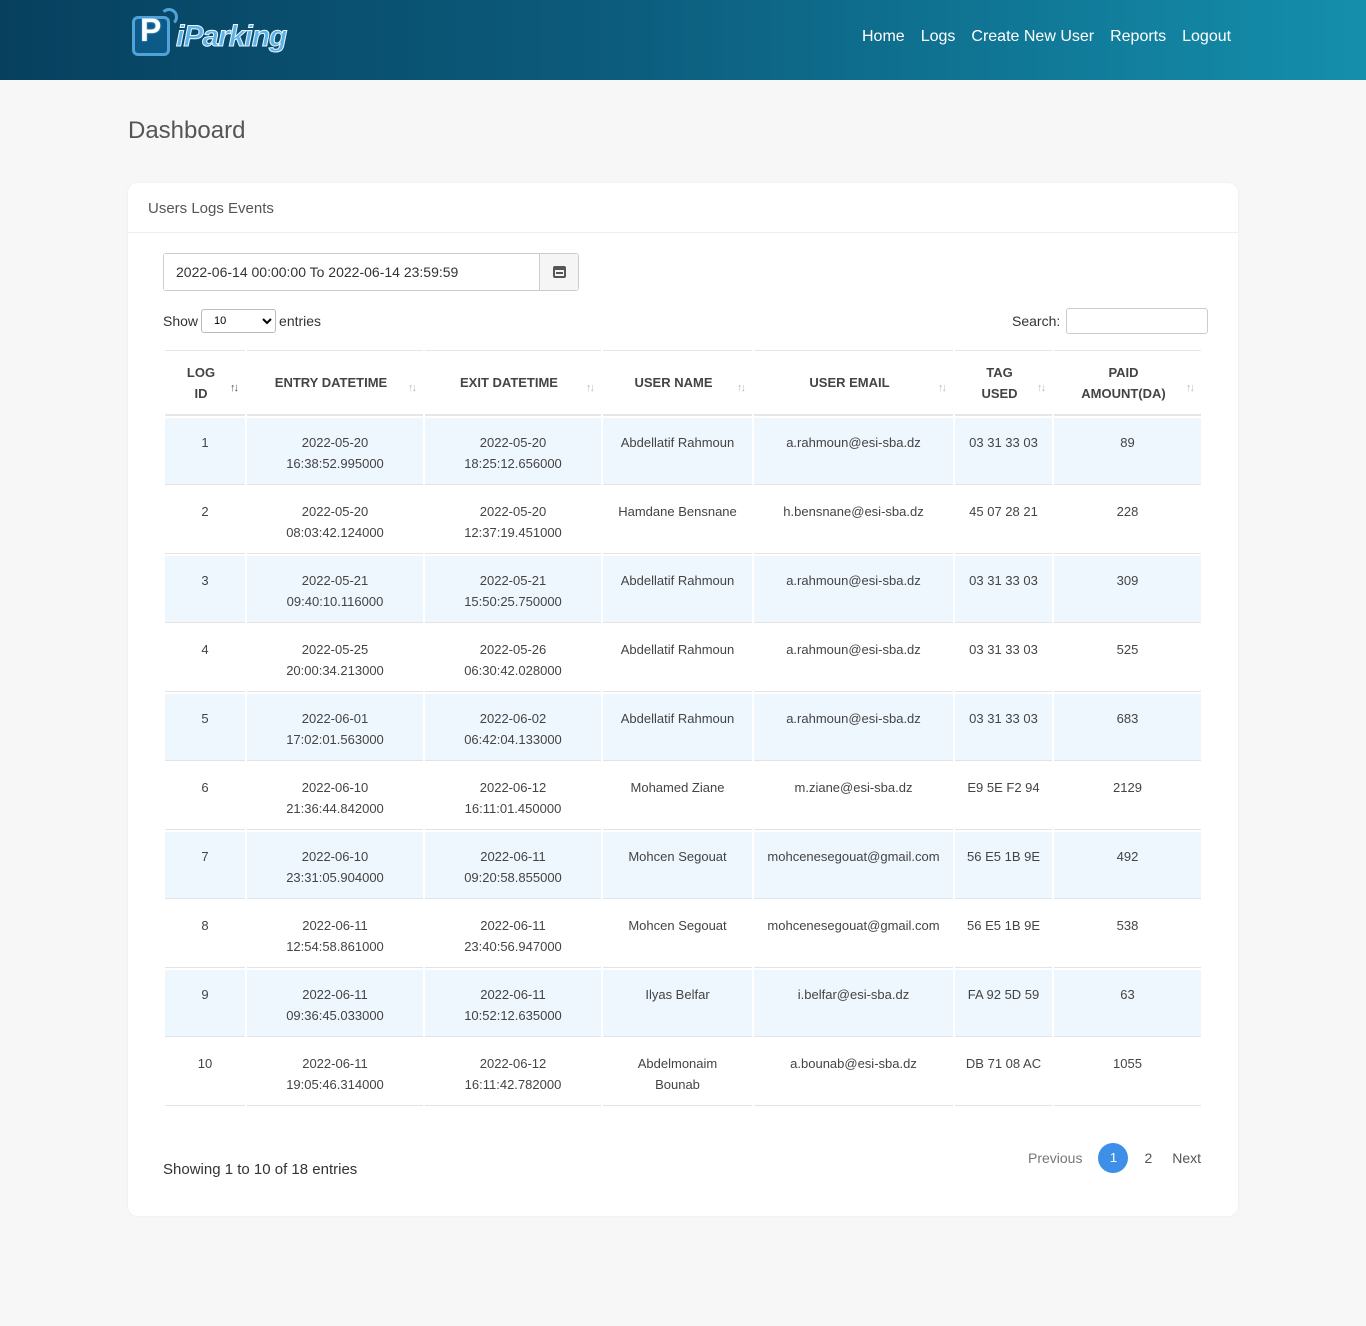 Image resolution: width=1366 pixels, height=1326 pixels. Describe the element at coordinates (677, 796) in the screenshot. I see `cell-user-name: Mohamed Ziane` at that location.